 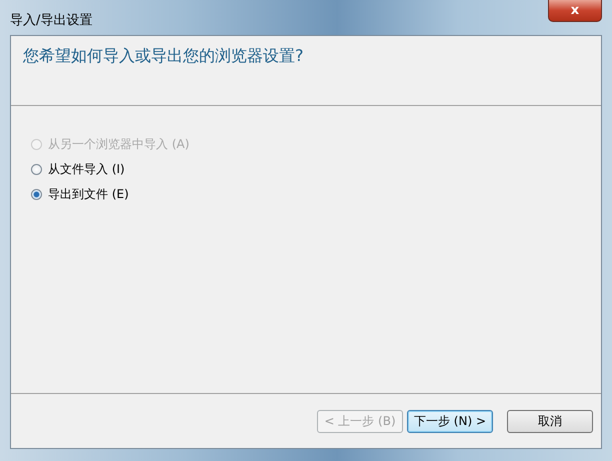 I want to click on radio-option: 从文件导入 (I), so click(x=306, y=169).